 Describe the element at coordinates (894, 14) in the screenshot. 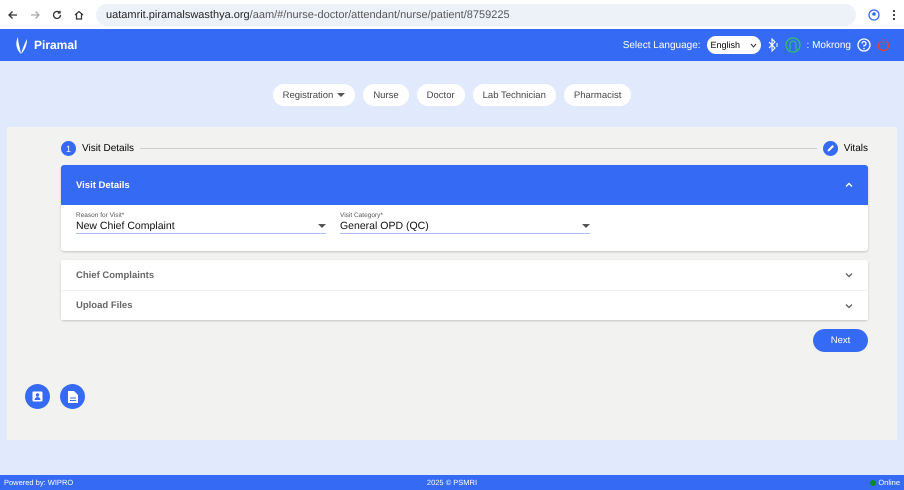

I see `more-icon` at that location.